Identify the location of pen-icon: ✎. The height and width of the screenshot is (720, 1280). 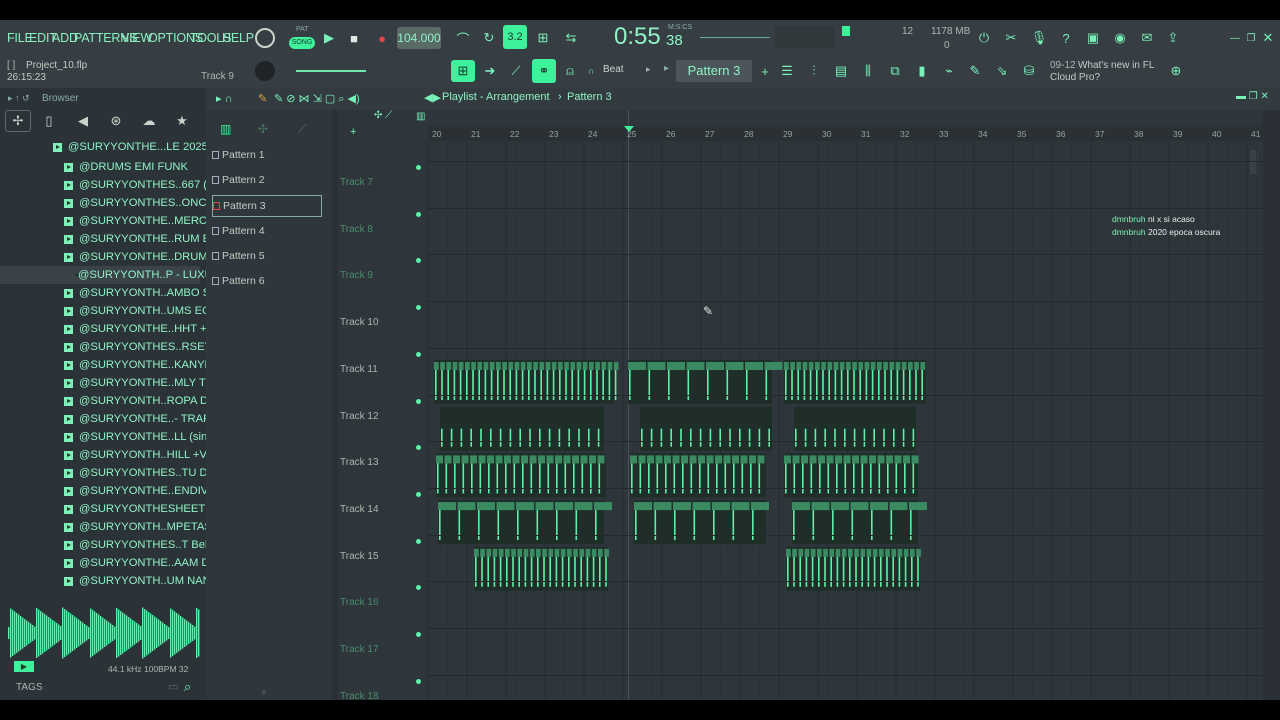
(975, 71).